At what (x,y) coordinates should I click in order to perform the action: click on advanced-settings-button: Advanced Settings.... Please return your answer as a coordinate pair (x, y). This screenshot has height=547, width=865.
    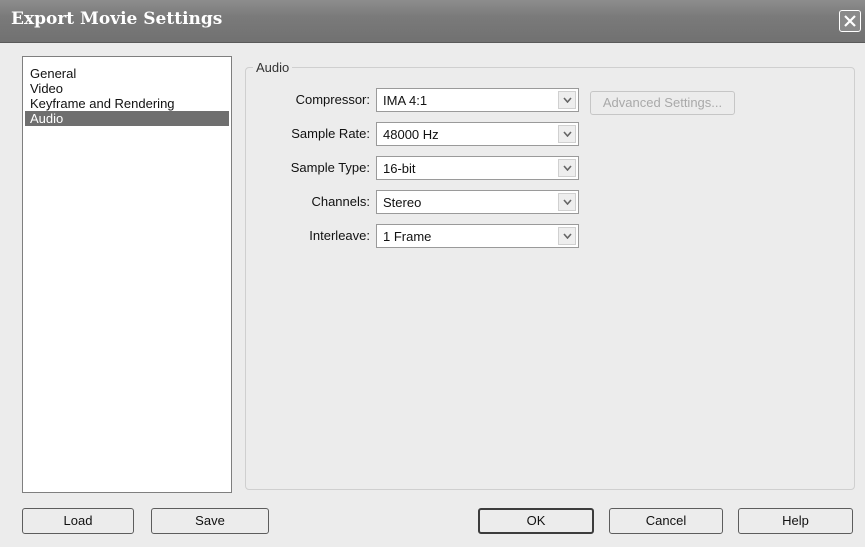
    Looking at the image, I should click on (662, 103).